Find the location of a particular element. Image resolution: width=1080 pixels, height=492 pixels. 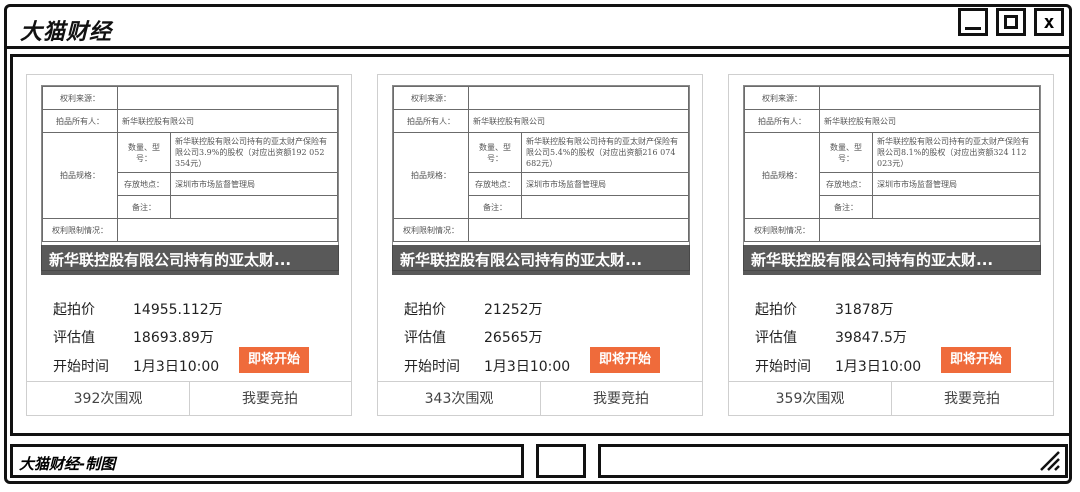

appraisal-value: 26565万 is located at coordinates (513, 338).